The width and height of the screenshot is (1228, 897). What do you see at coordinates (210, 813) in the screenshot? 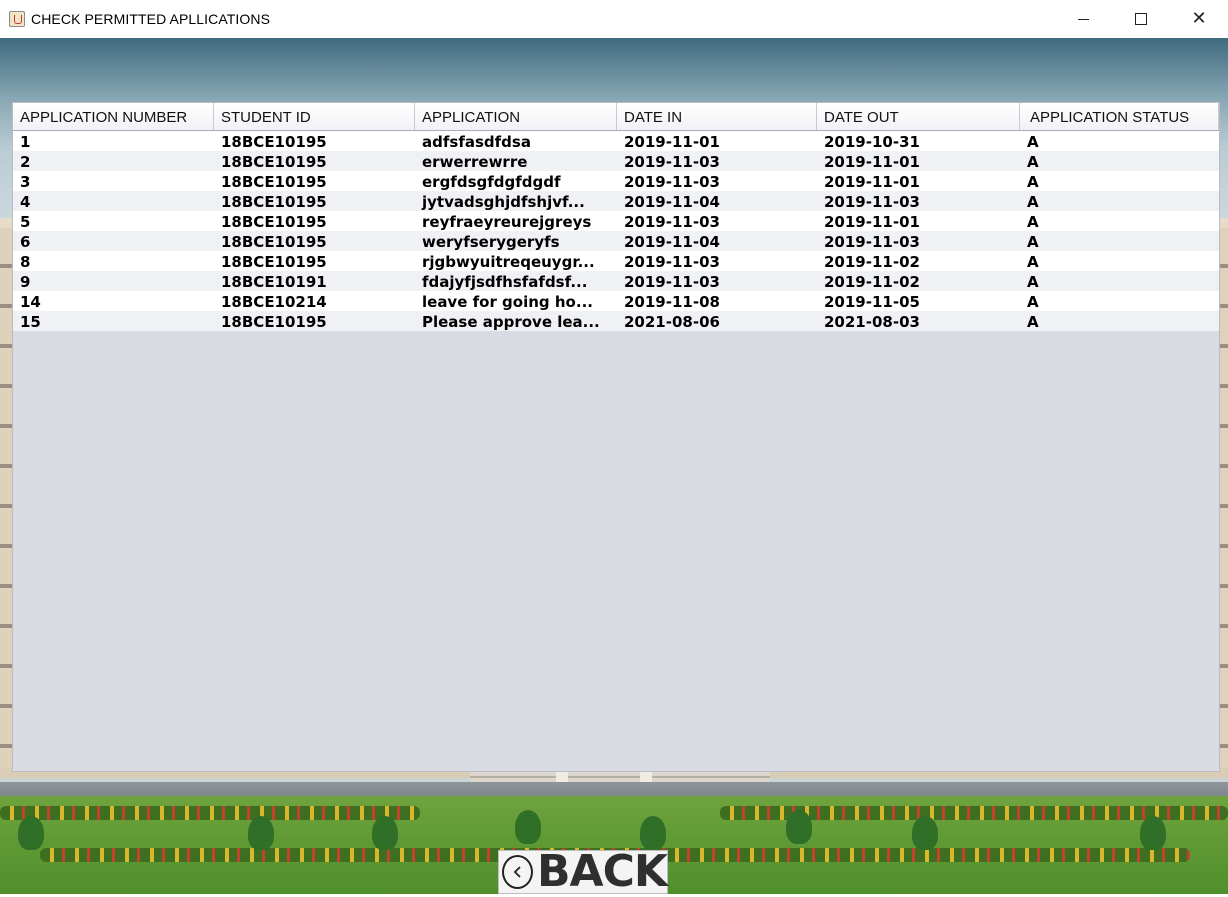
I see `flower-hedge` at bounding box center [210, 813].